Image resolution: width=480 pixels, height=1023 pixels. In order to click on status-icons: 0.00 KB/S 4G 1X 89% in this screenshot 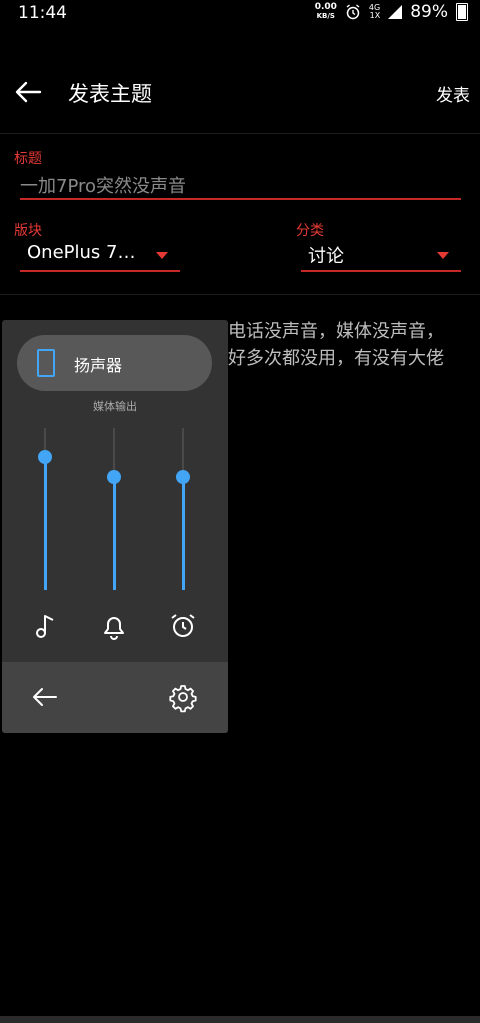, I will do `click(391, 12)`.